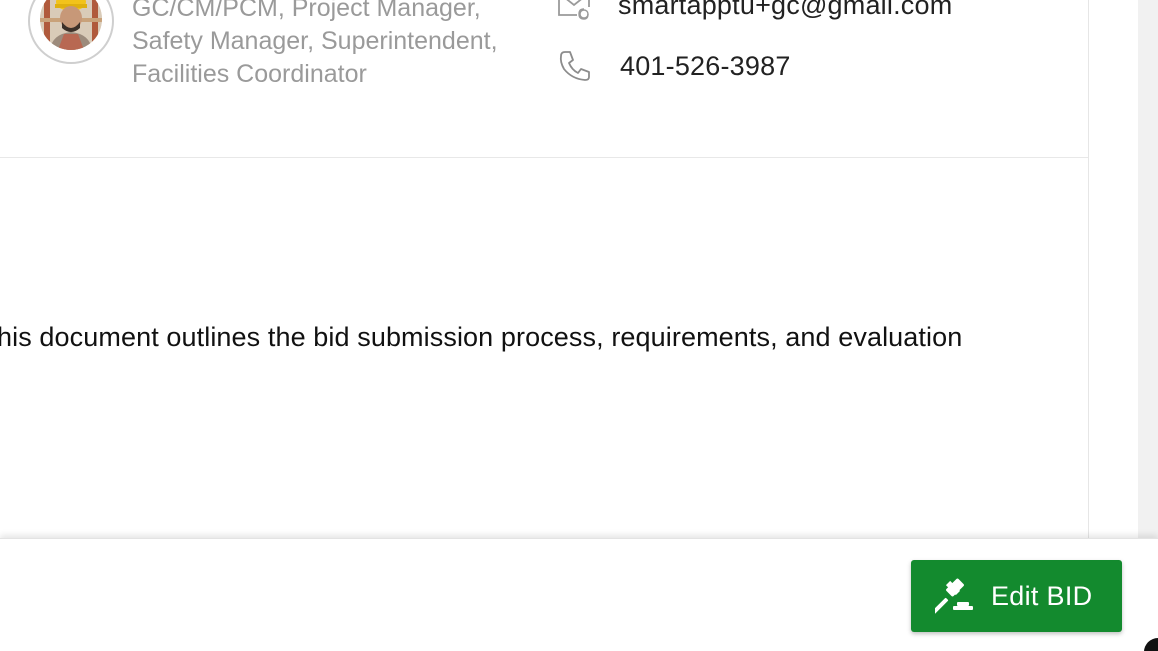  Describe the element at coordinates (575, 12) in the screenshot. I see `email-at-icon` at that location.